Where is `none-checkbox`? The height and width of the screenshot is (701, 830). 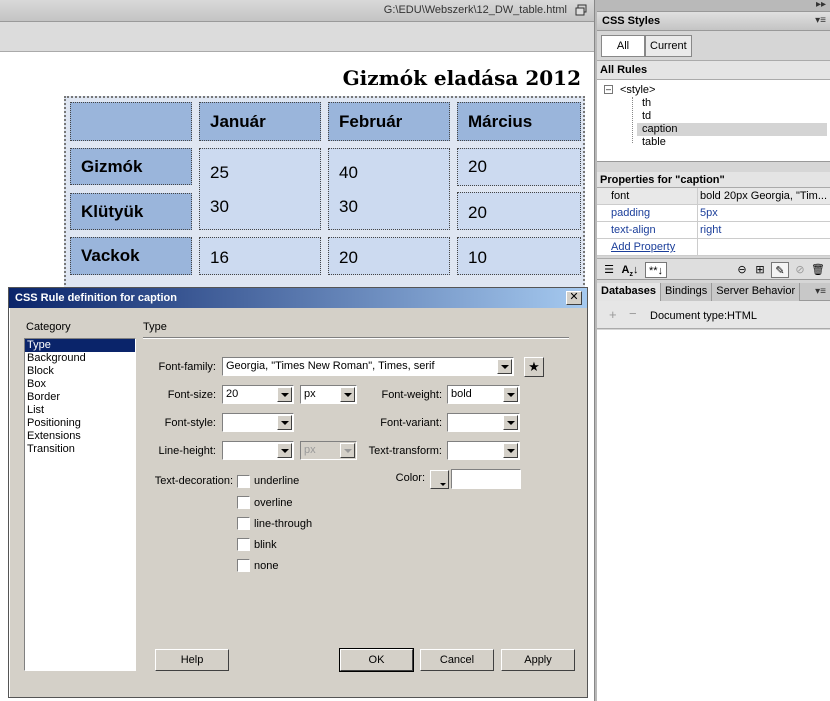 none-checkbox is located at coordinates (243, 565).